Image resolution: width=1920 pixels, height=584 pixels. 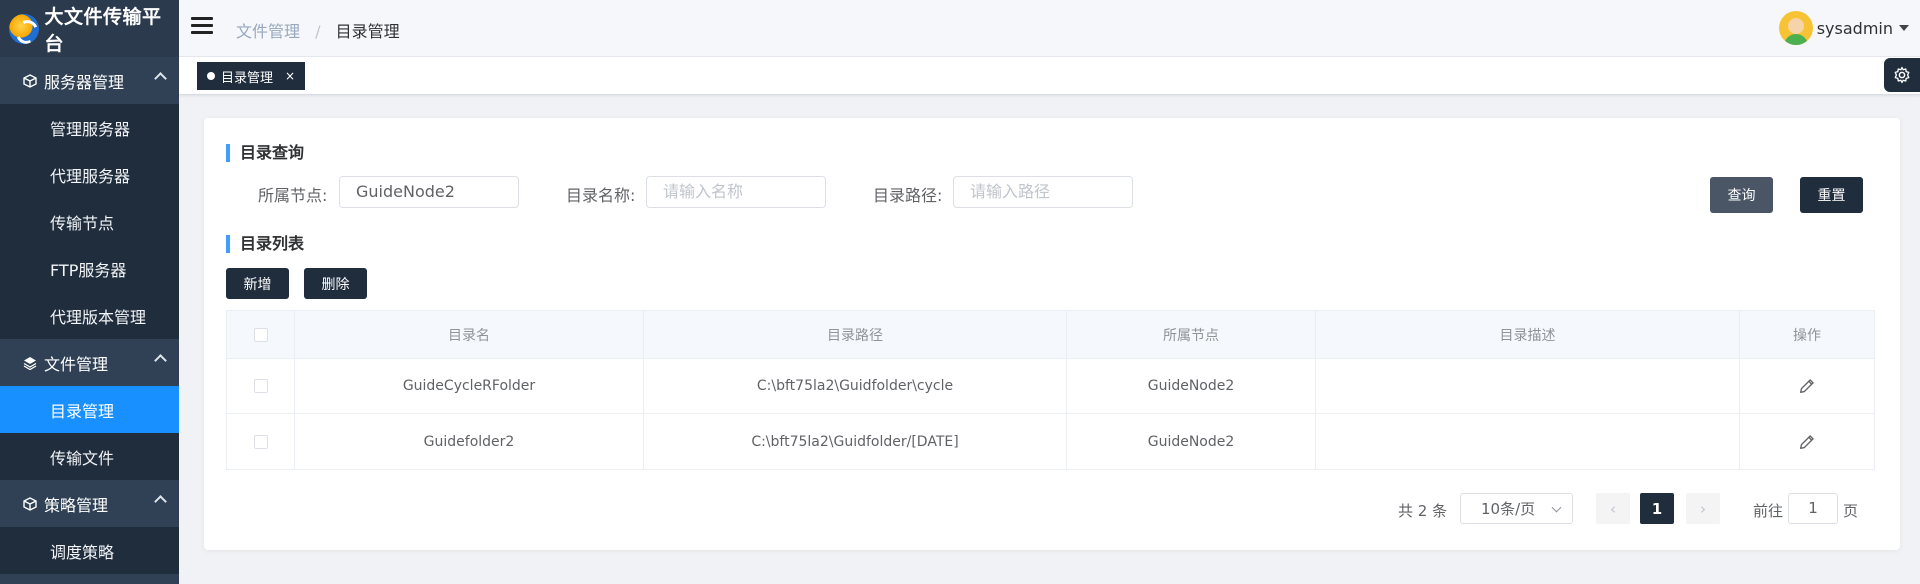 I want to click on breadcrumb: 文件管理 / 目录管理, so click(x=318, y=30).